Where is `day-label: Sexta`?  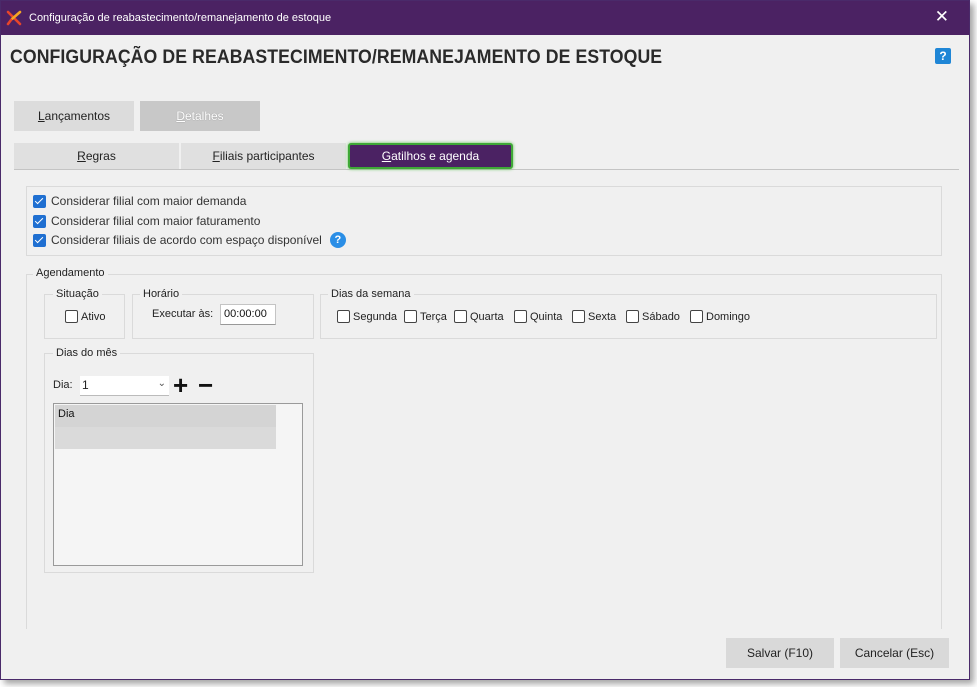
day-label: Sexta is located at coordinates (602, 316).